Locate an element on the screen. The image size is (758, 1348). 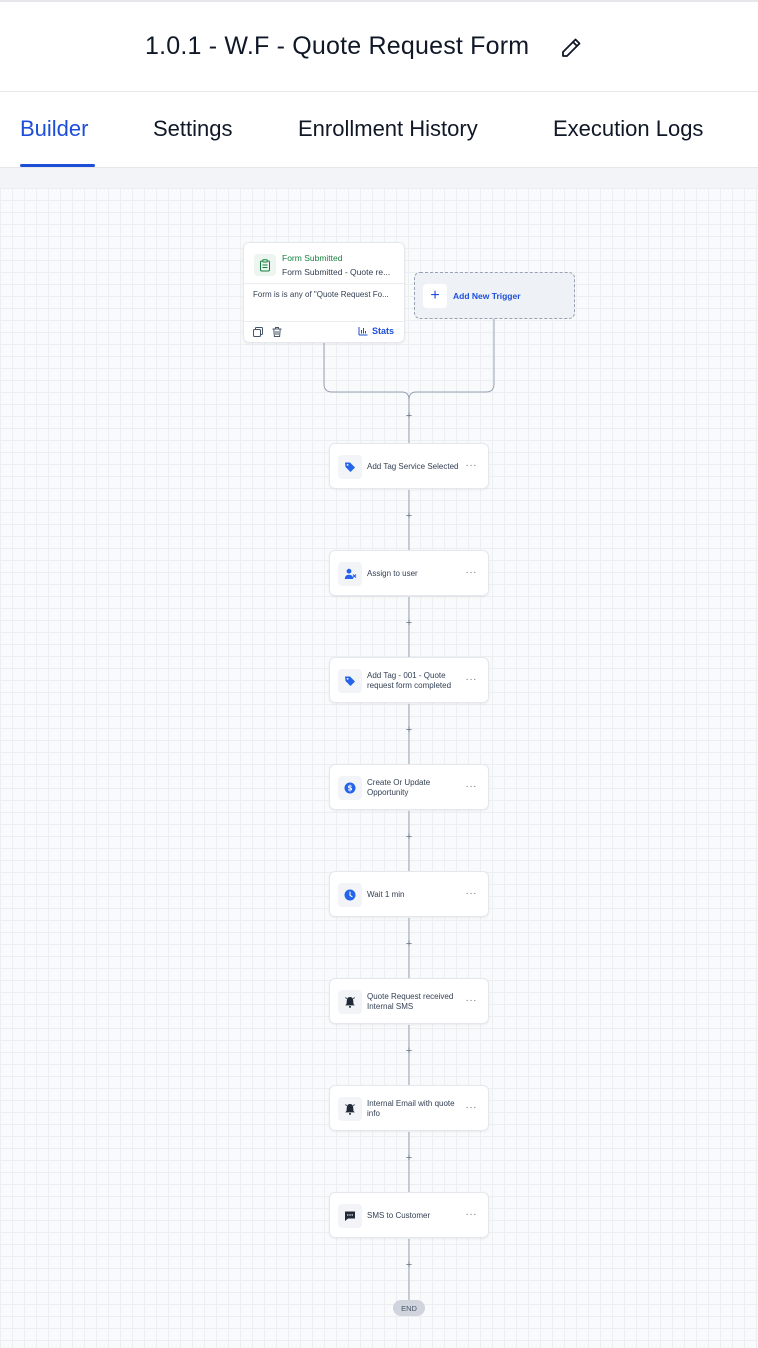
bar-chart-icon is located at coordinates (363, 331).